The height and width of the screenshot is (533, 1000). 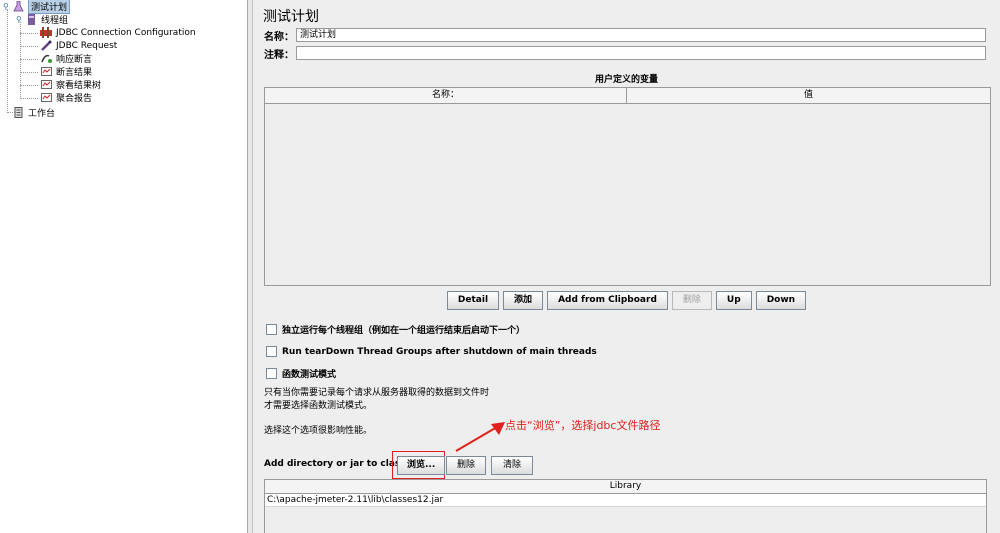 What do you see at coordinates (49, 7) in the screenshot?
I see `tree-item-label: 测试计划` at bounding box center [49, 7].